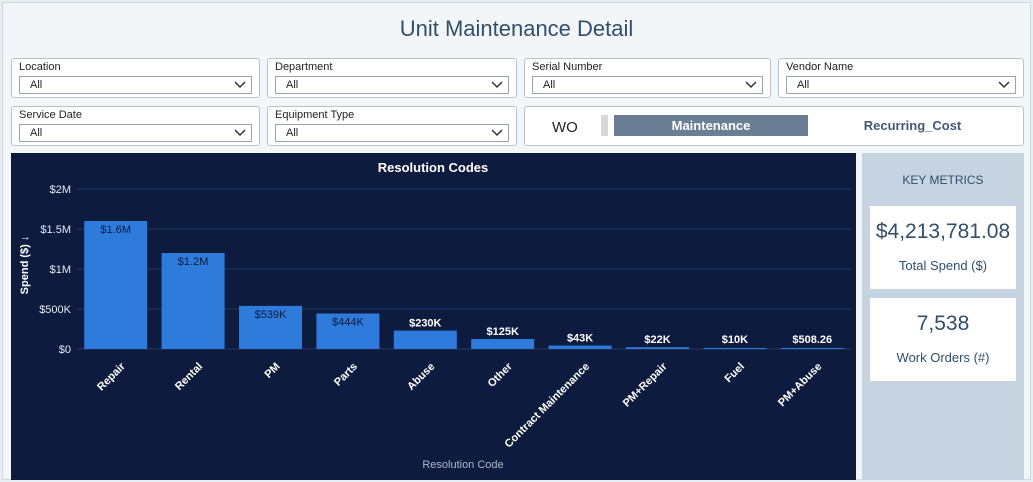 Image resolution: width=1033 pixels, height=482 pixels. Describe the element at coordinates (115, 230) in the screenshot. I see `data-label: $1.6M` at that location.